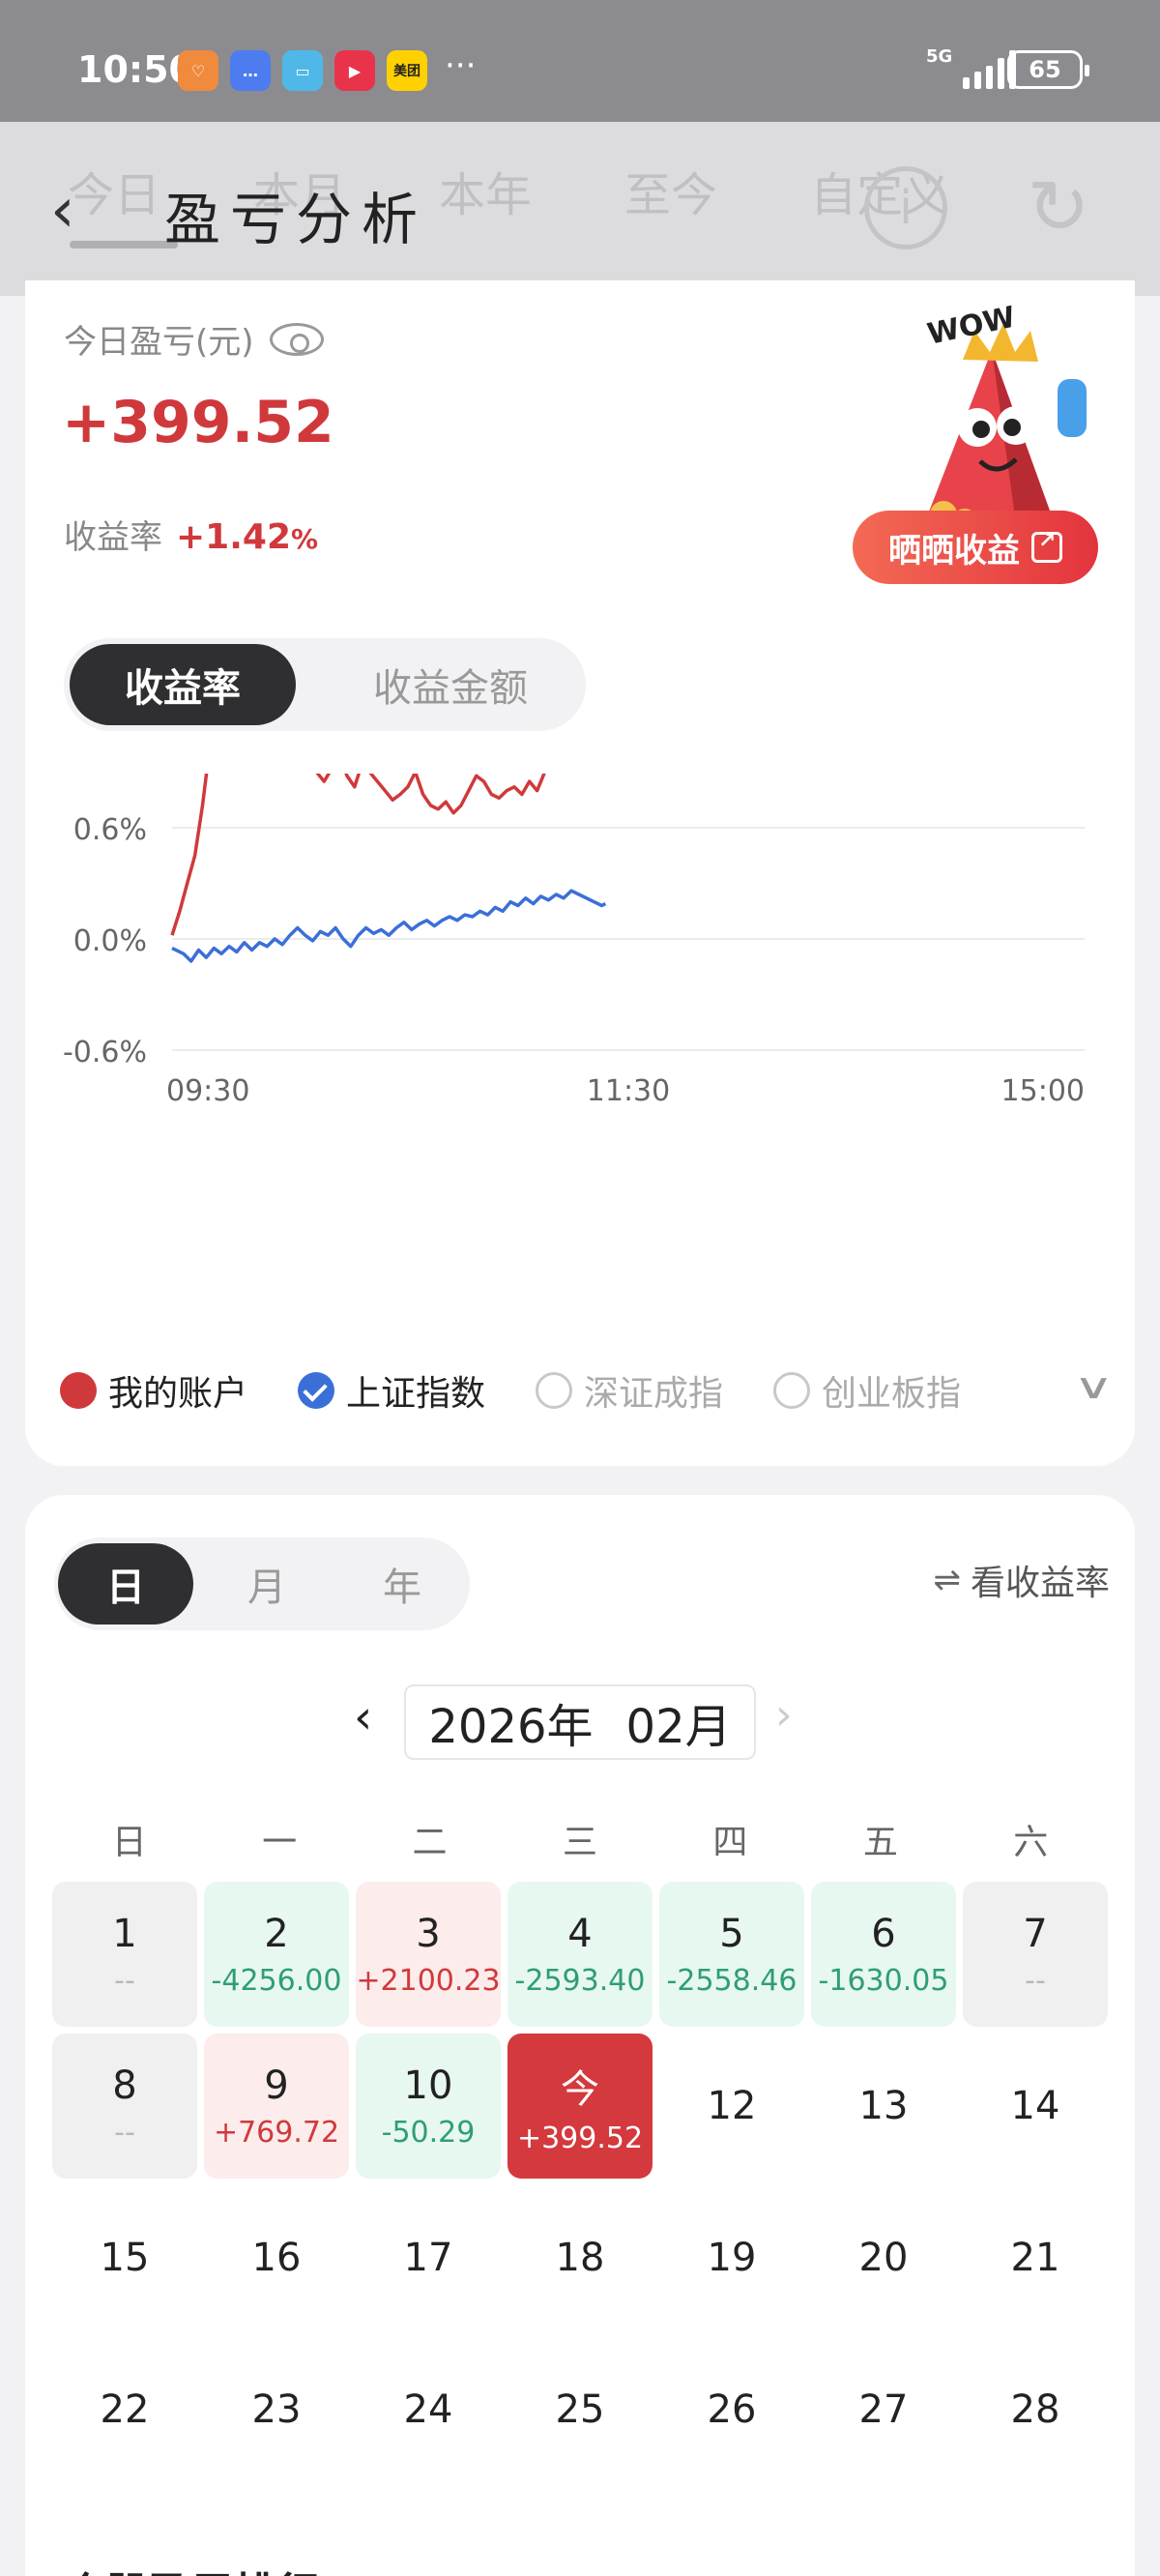 This screenshot has height=2576, width=1160. What do you see at coordinates (1000, 427) in the screenshot?
I see `mascot-body-icon` at bounding box center [1000, 427].